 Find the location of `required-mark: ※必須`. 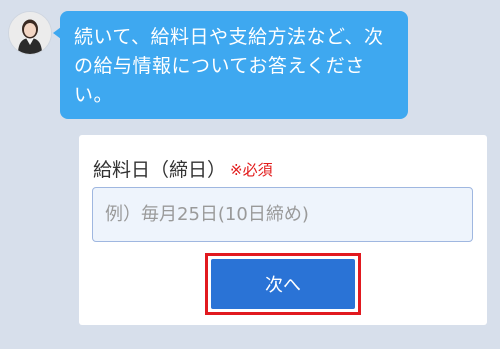

required-mark: ※必須 is located at coordinates (251, 170).